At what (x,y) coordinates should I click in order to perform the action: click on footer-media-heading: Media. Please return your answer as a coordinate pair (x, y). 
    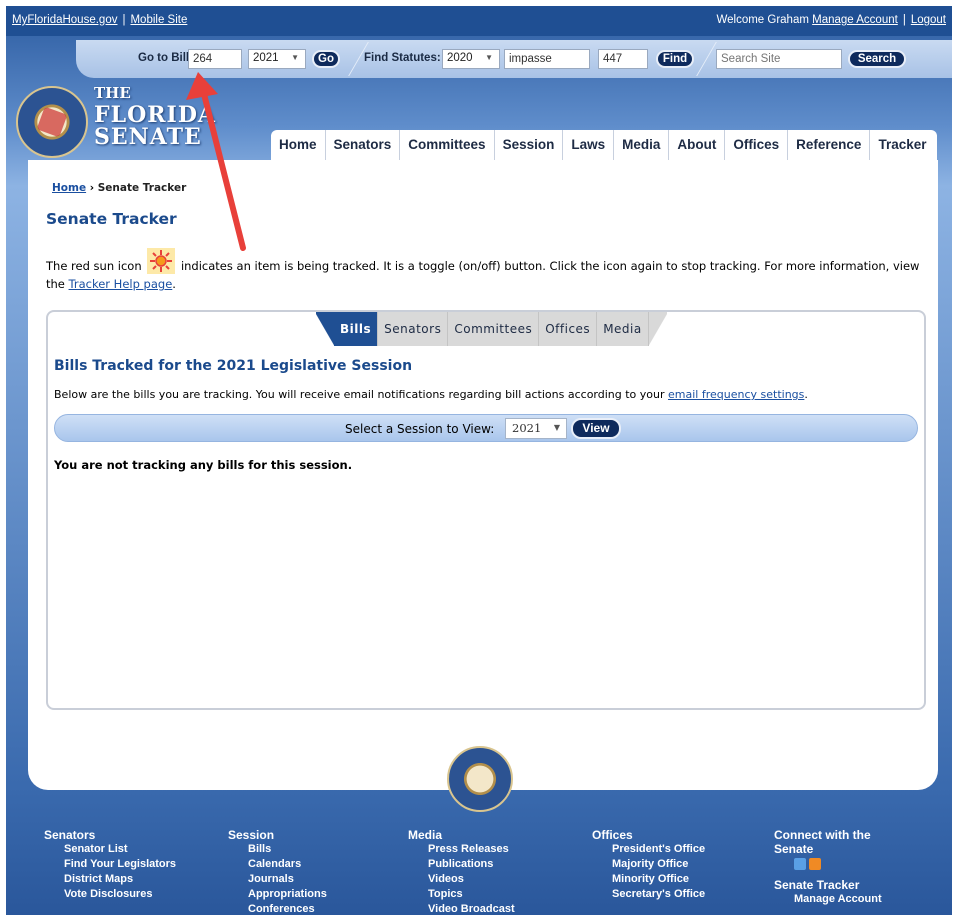
    Looking at the image, I should click on (461, 835).